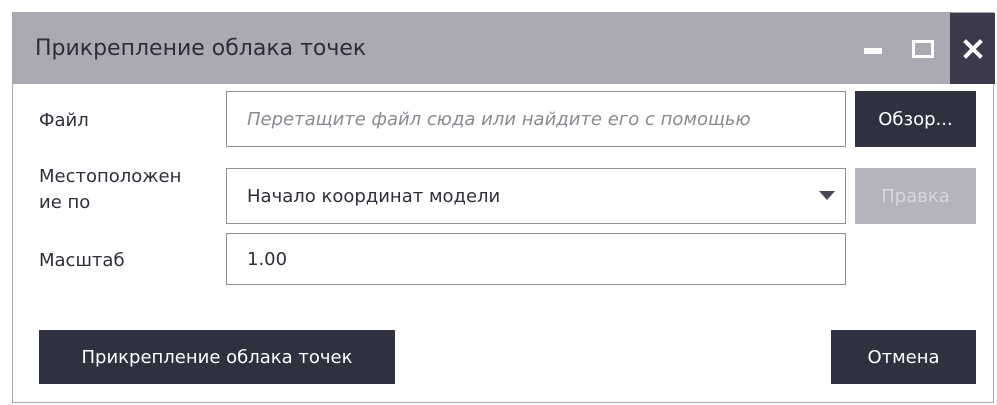 The image size is (997, 405). Describe the element at coordinates (217, 357) in the screenshot. I see `attach-point-cloud-button: Прикрепление облака точек` at that location.